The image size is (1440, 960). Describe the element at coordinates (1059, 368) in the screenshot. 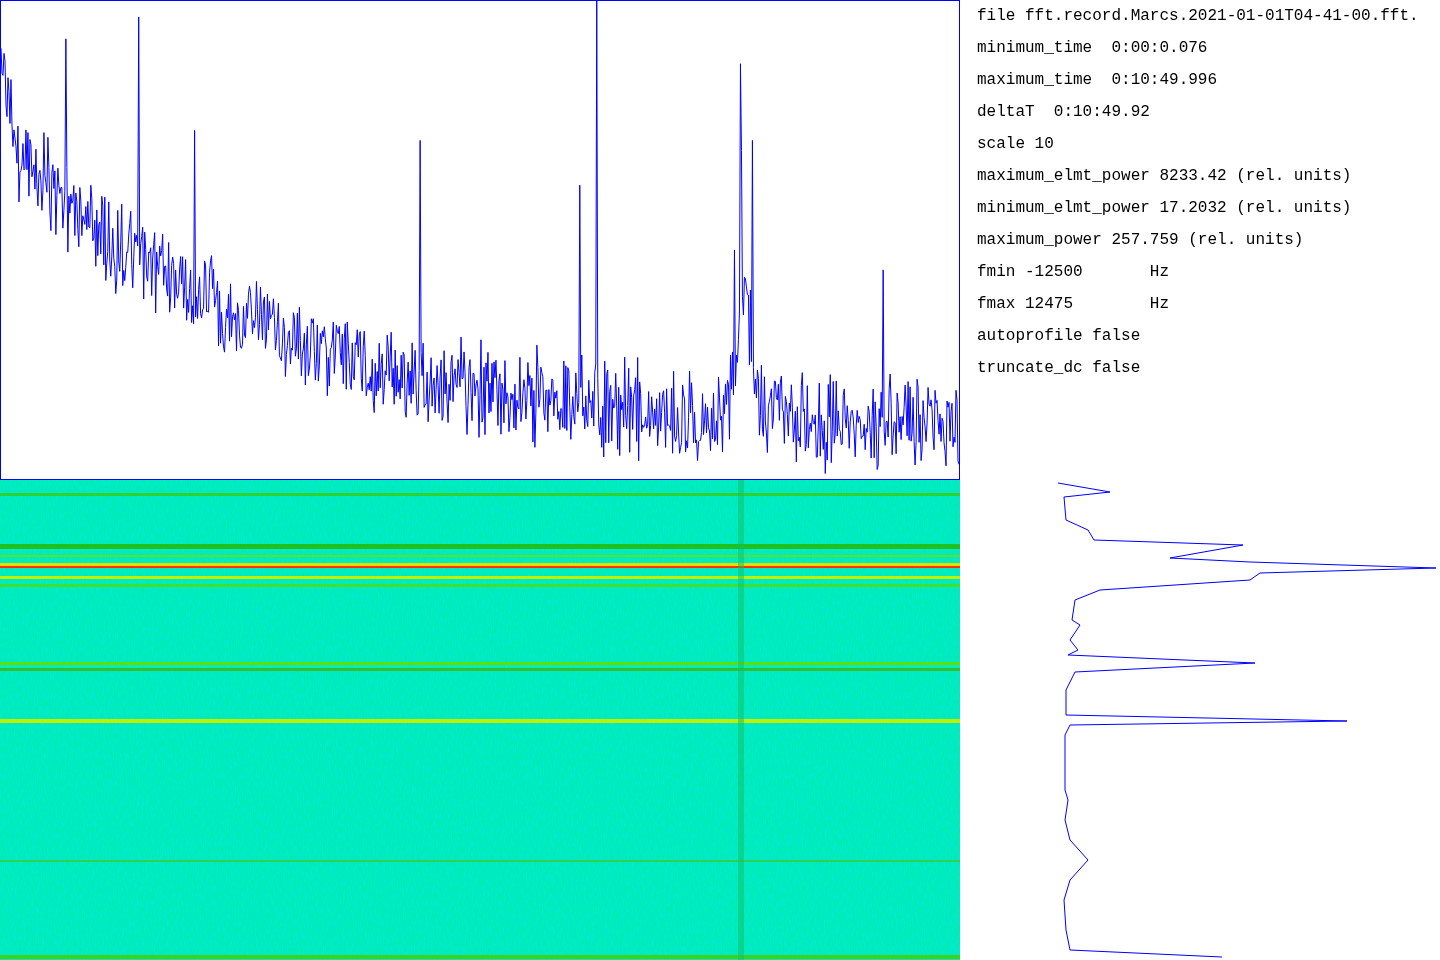

I see `info-line: truncate_dc false` at that location.